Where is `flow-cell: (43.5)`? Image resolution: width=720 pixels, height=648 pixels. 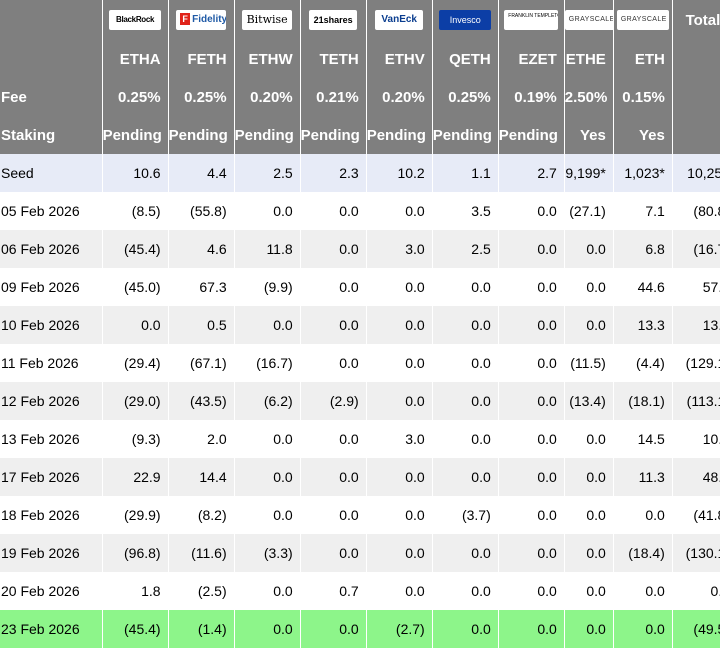 flow-cell: (43.5) is located at coordinates (201, 401).